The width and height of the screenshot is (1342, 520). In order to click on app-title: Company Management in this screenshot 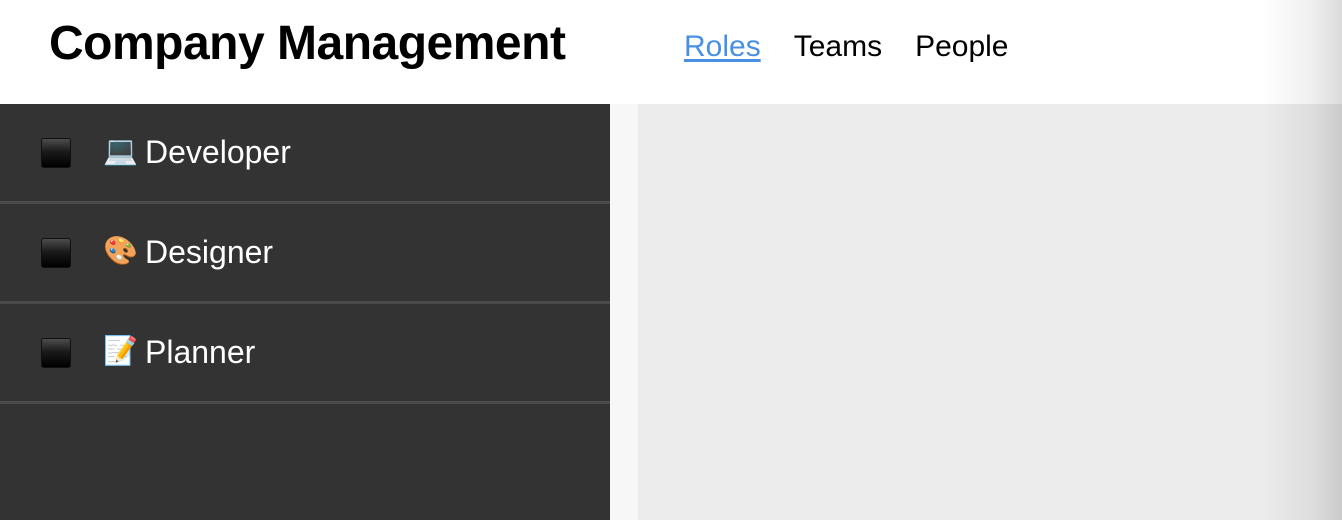, I will do `click(307, 43)`.